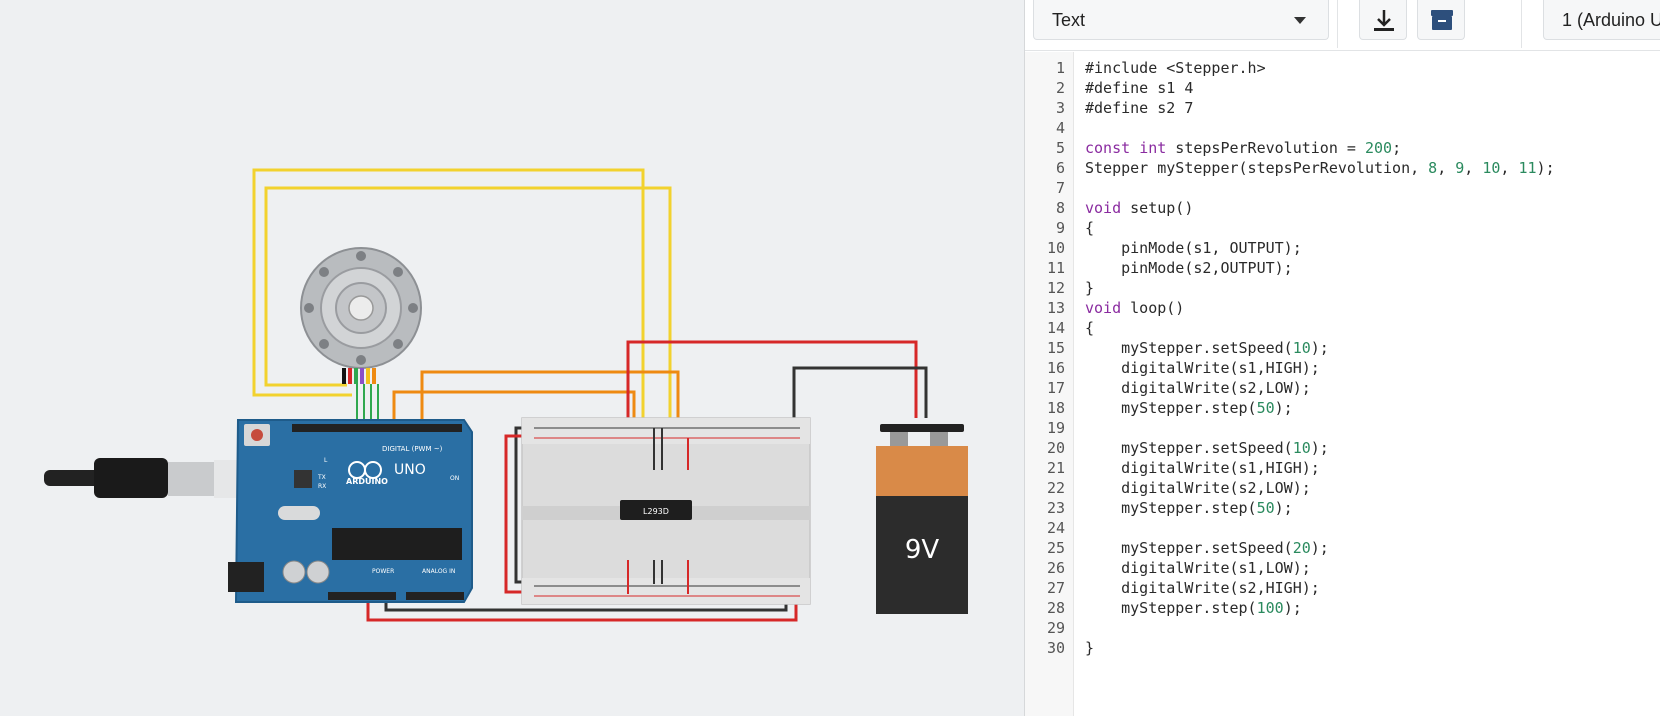  I want to click on green-wires, so click(367, 404).